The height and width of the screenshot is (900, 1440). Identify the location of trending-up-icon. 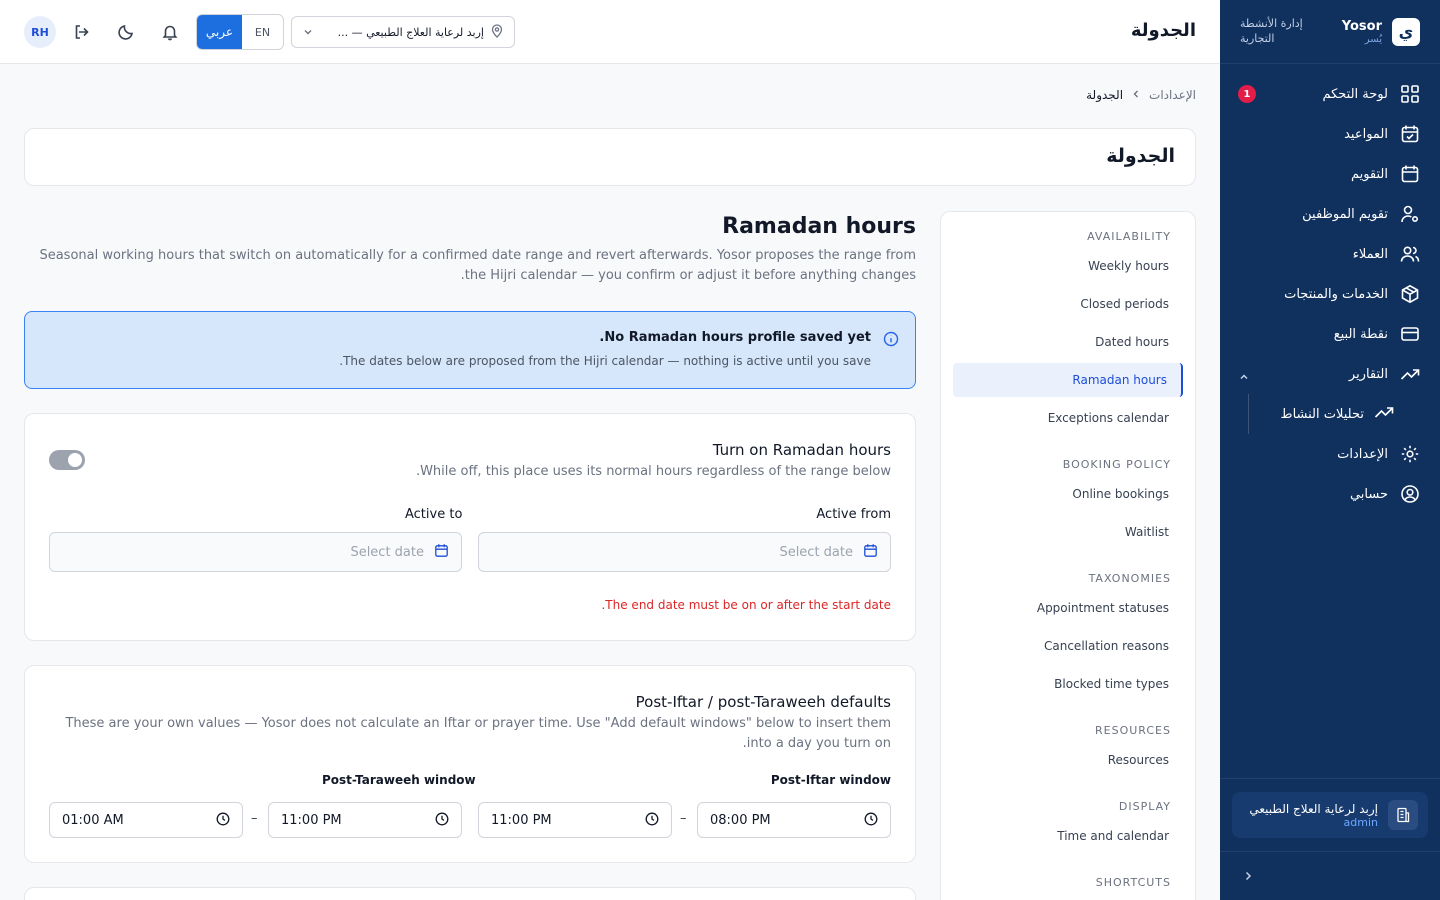
(1384, 414).